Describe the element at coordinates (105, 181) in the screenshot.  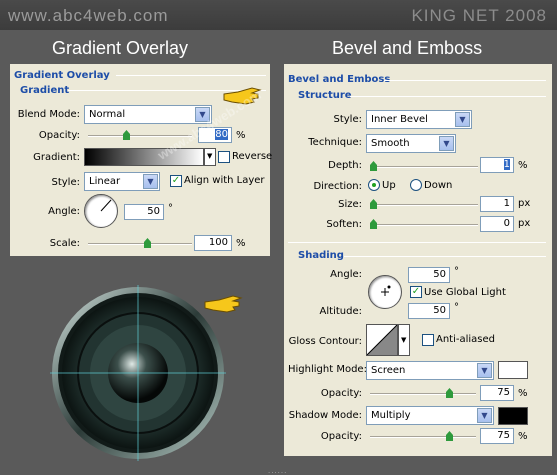
I see `style-value: Linear` at that location.